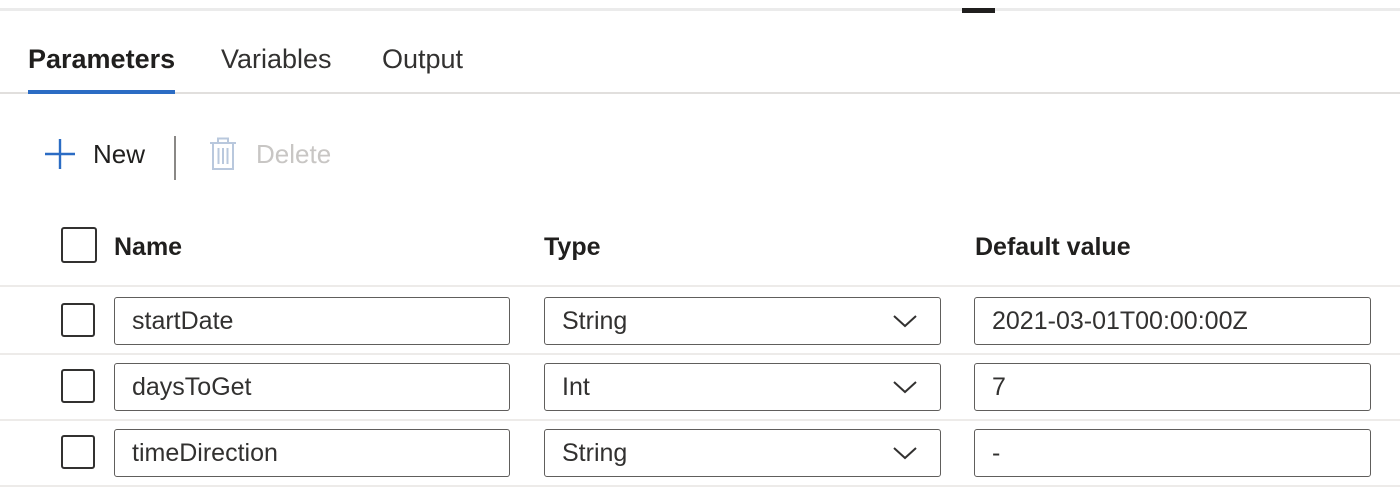 This screenshot has height=503, width=1400. What do you see at coordinates (60, 154) in the screenshot?
I see `plus-icon` at bounding box center [60, 154].